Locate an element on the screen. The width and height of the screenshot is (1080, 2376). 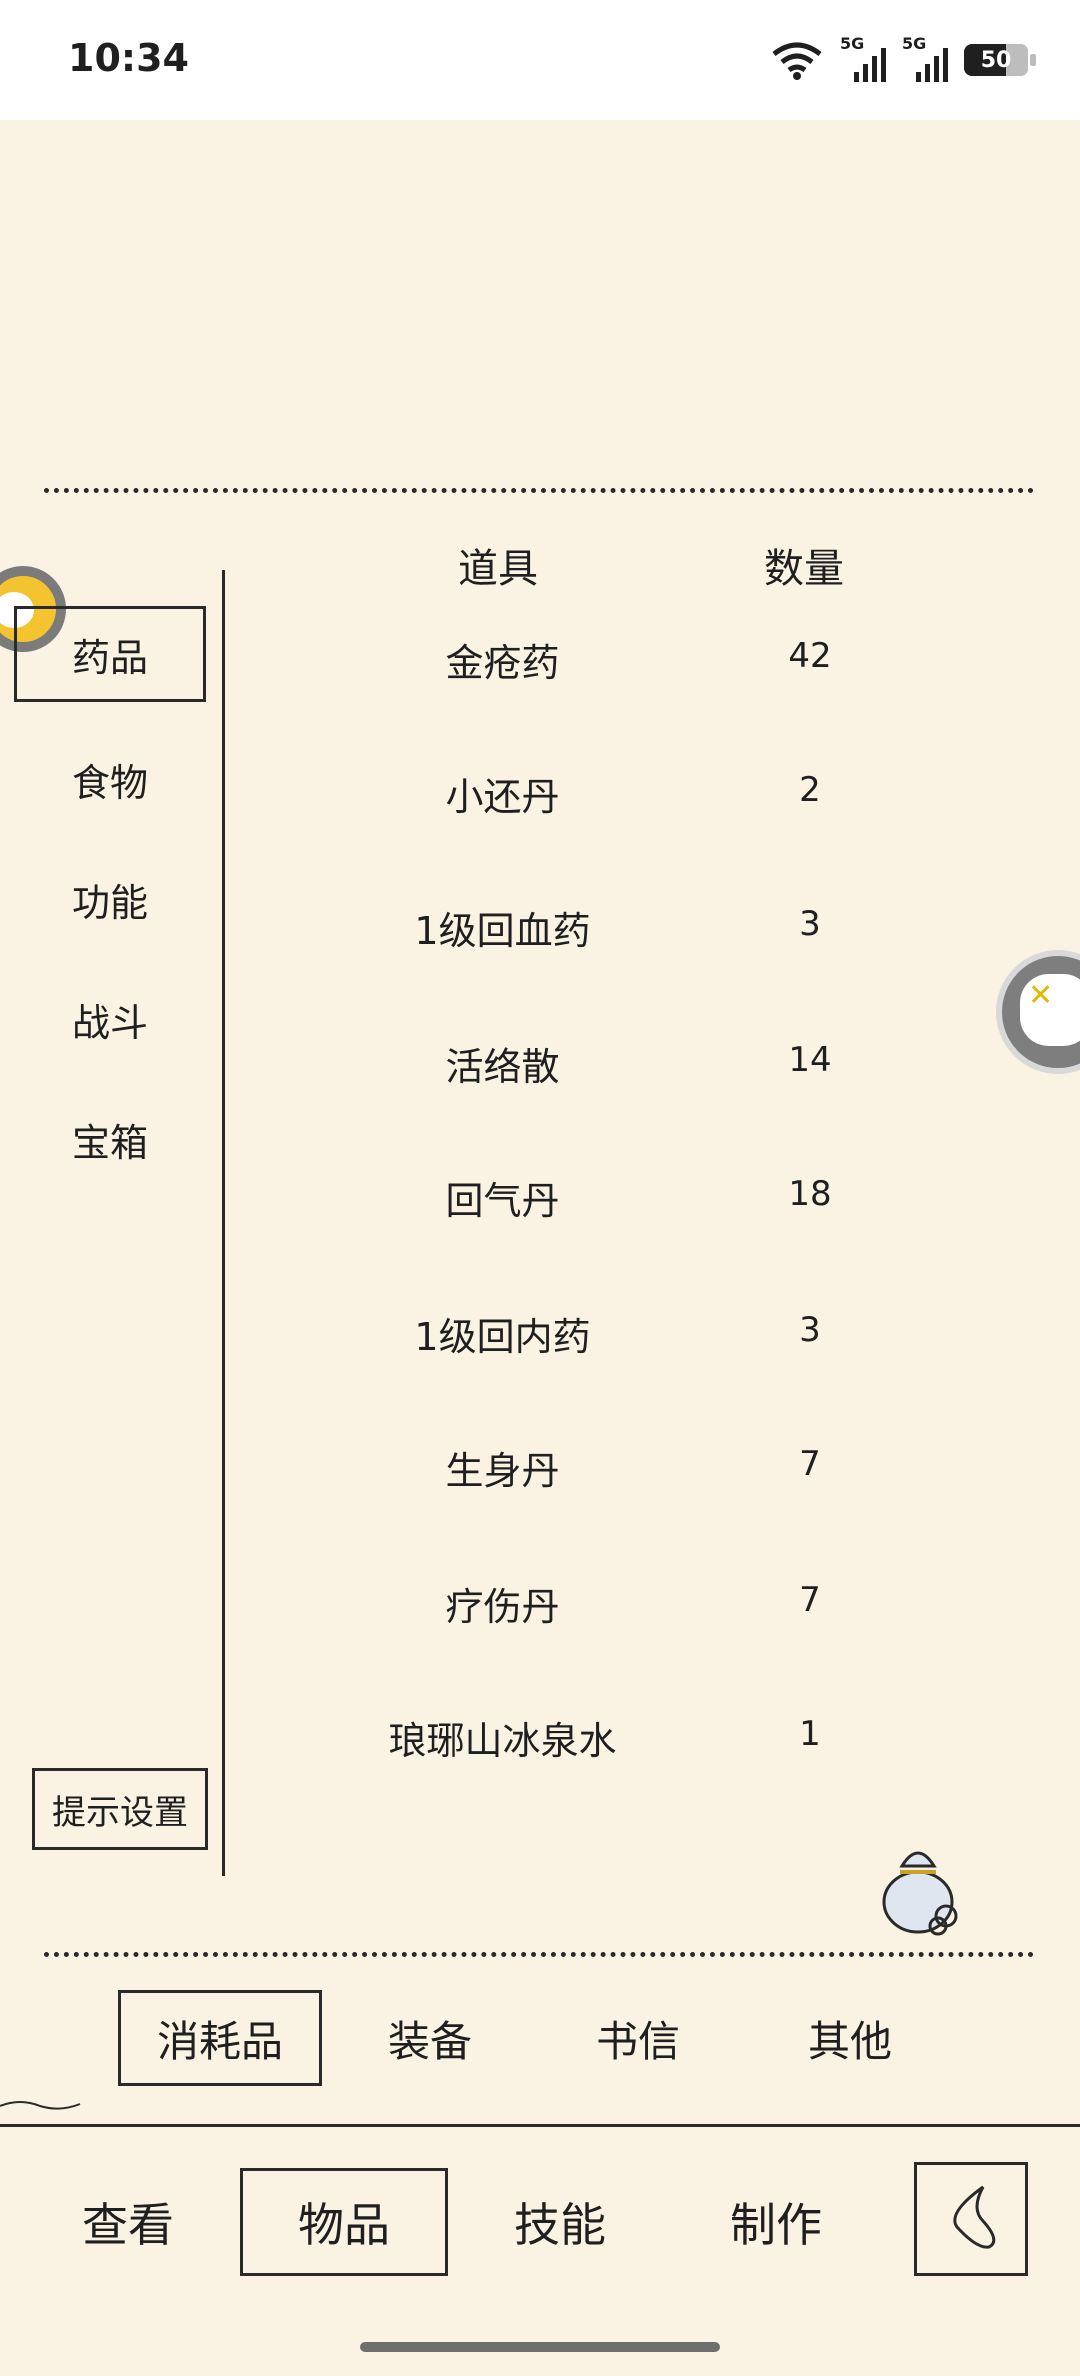
item-name: 活络散 is located at coordinates (502, 1067).